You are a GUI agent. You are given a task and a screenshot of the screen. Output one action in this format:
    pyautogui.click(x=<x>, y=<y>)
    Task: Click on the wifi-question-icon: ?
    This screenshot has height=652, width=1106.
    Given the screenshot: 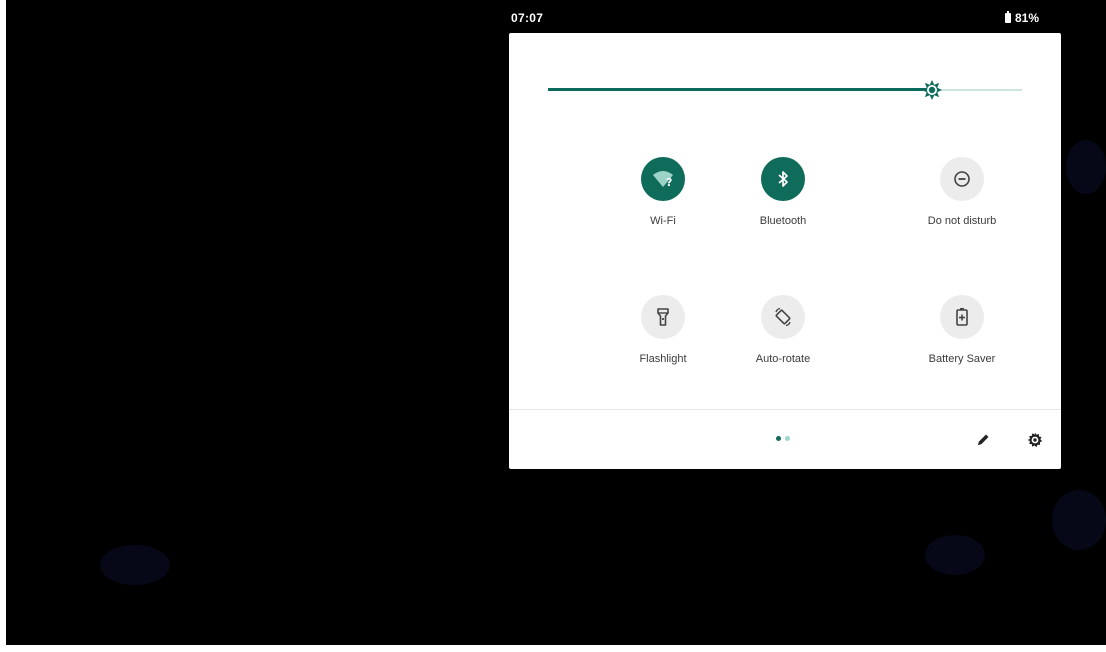 What is the action you would take?
    pyautogui.click(x=663, y=180)
    